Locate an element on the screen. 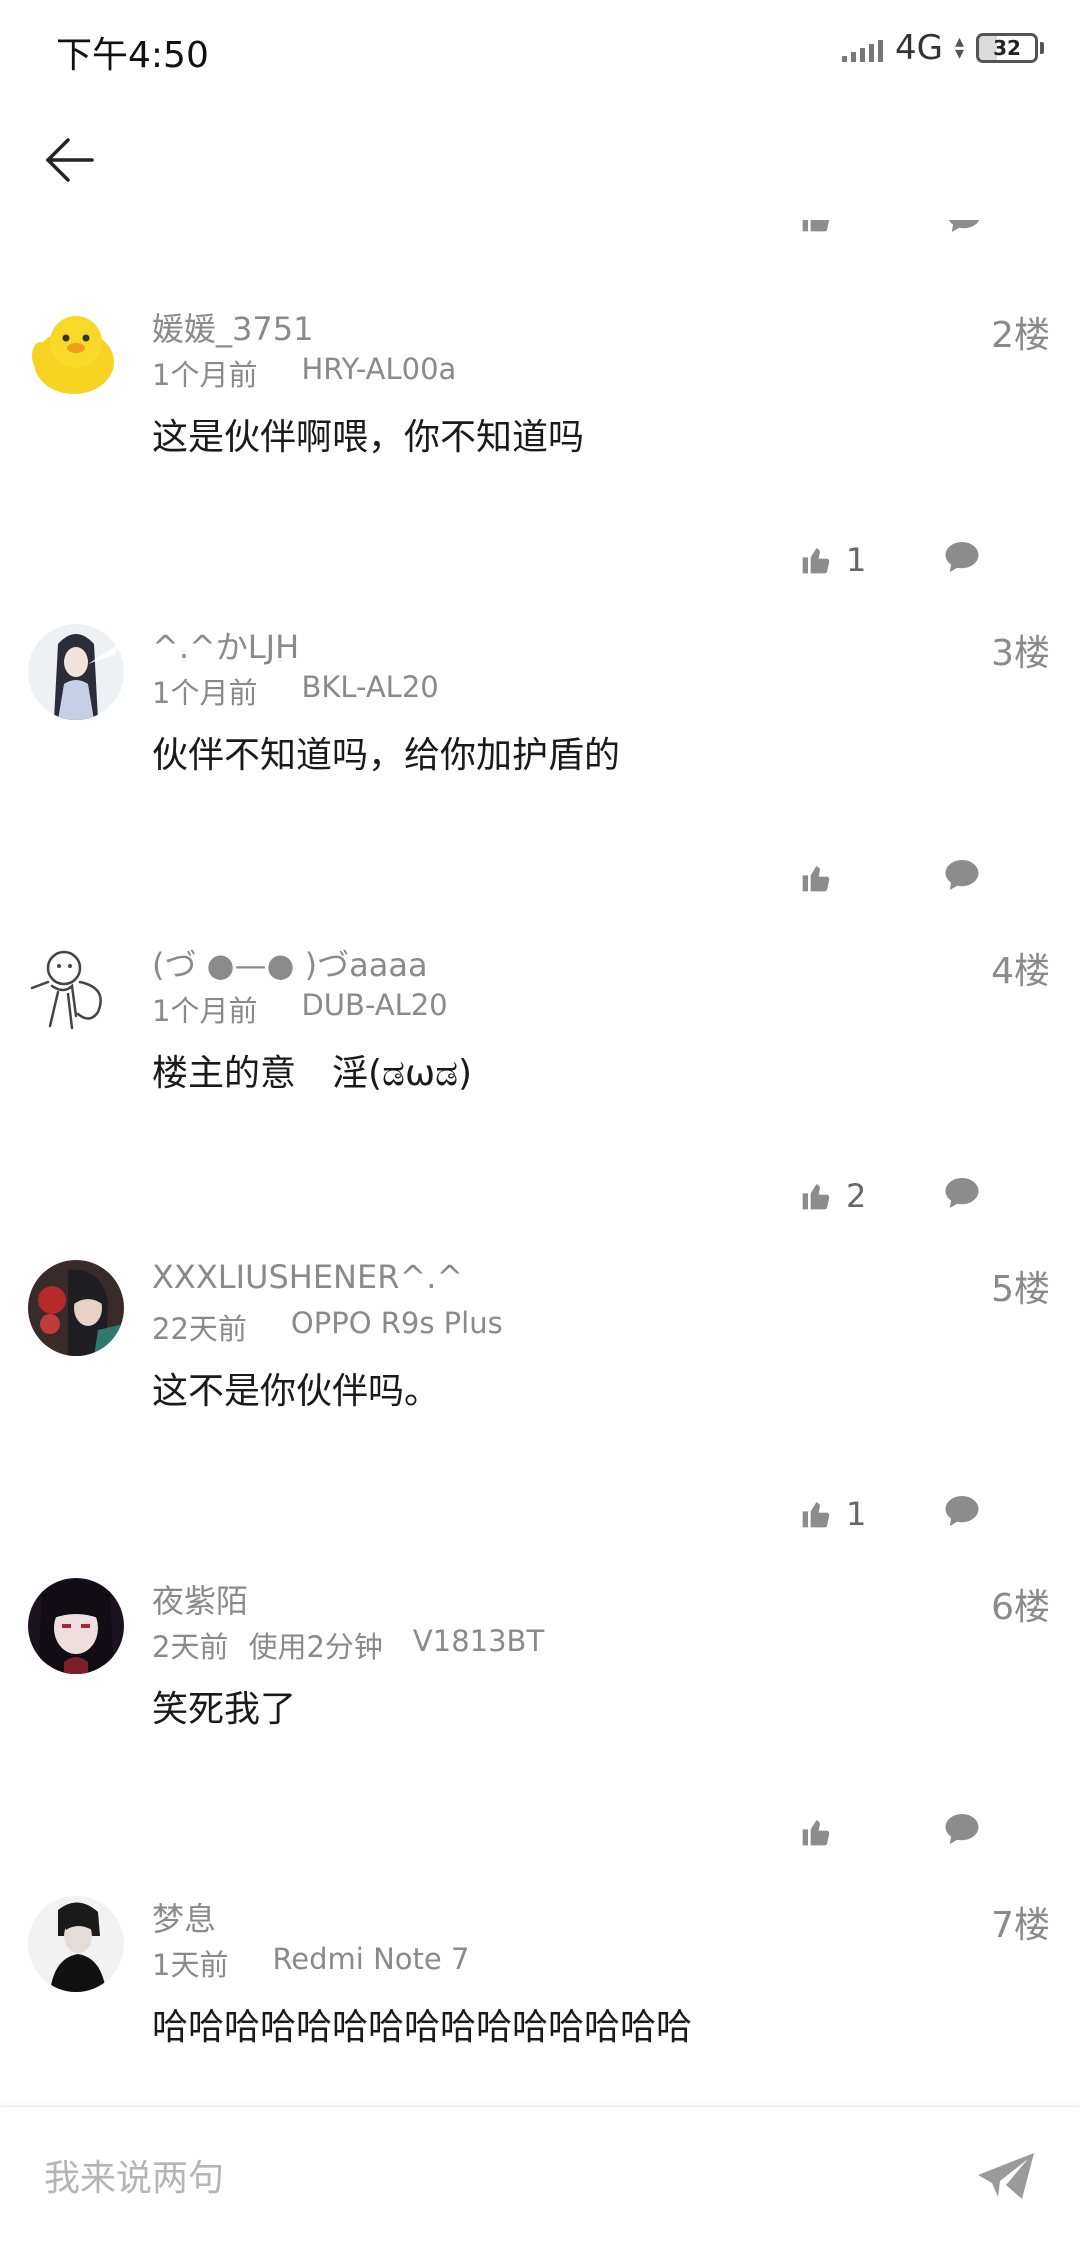  comment-time: 1天前 is located at coordinates (190, 1965).